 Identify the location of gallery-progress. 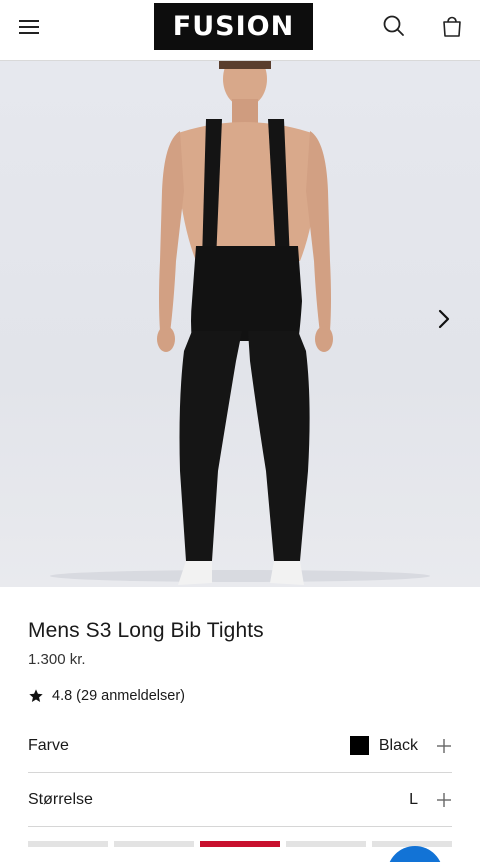
(240, 844).